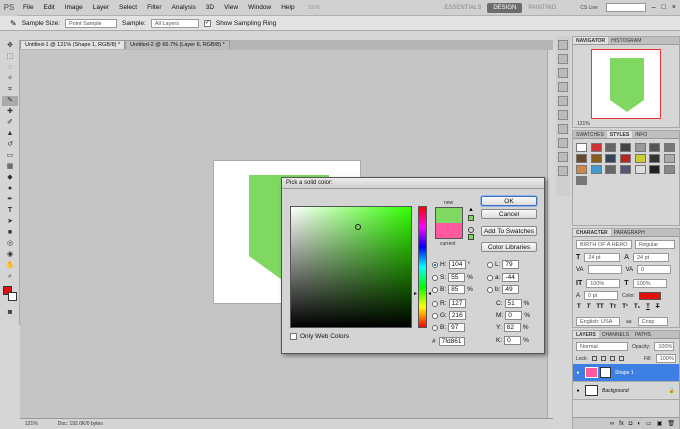 Image resolution: width=680 pixels, height=429 pixels. I want to click on tab-info: INFO, so click(641, 134).